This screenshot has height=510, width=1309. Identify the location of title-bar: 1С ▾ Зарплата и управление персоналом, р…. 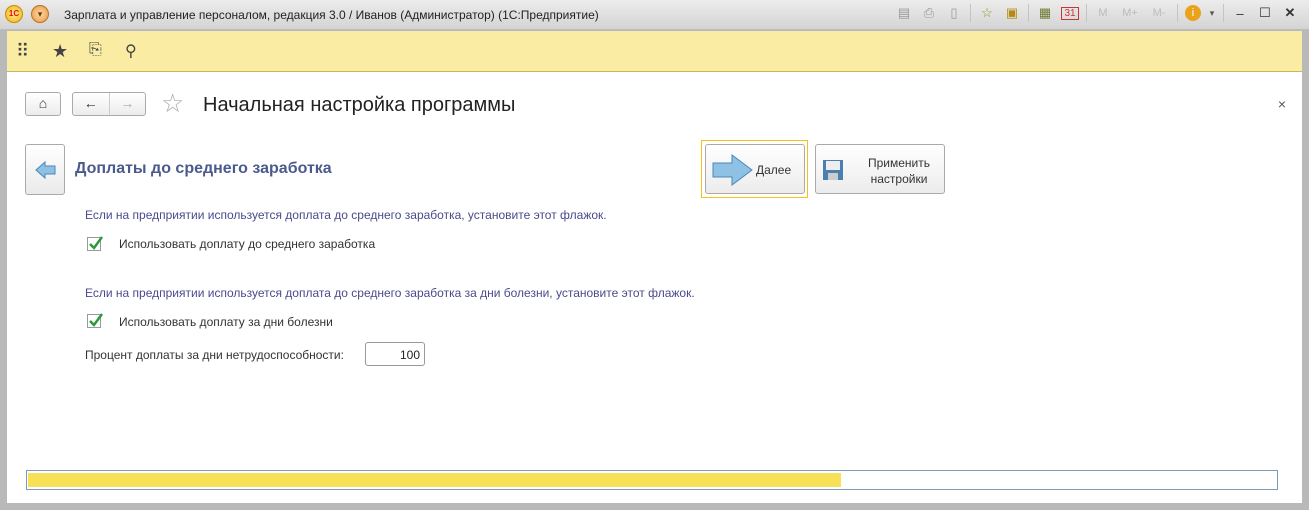
(654, 15).